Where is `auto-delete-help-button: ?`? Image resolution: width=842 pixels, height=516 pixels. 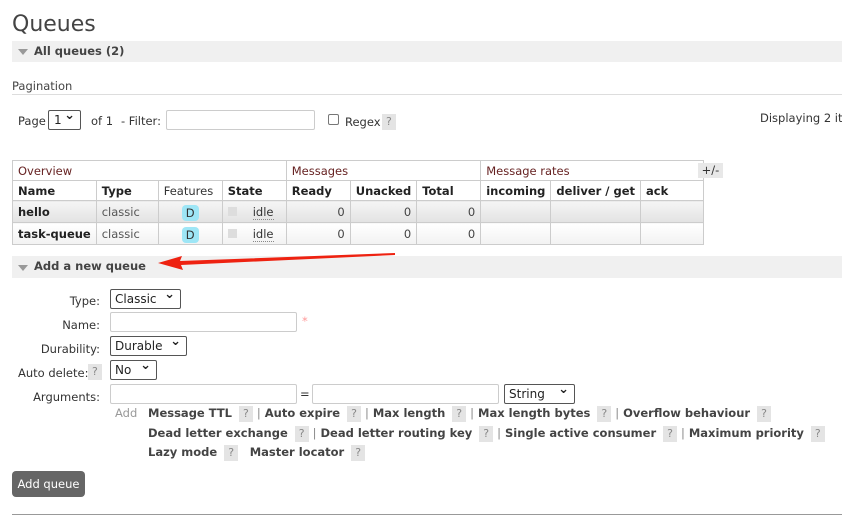 auto-delete-help-button: ? is located at coordinates (95, 372).